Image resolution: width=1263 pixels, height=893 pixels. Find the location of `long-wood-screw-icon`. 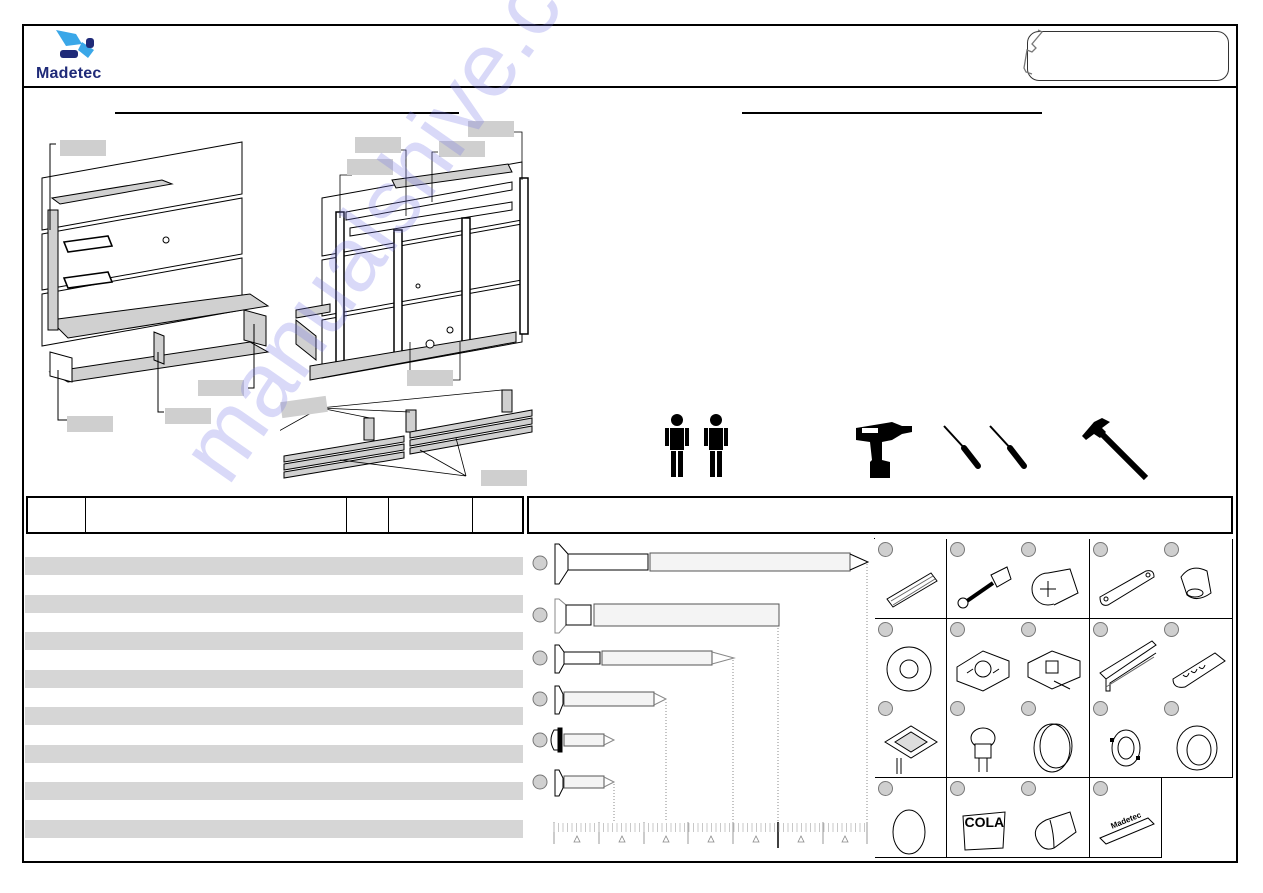

long-wood-screw-icon is located at coordinates (712, 564).